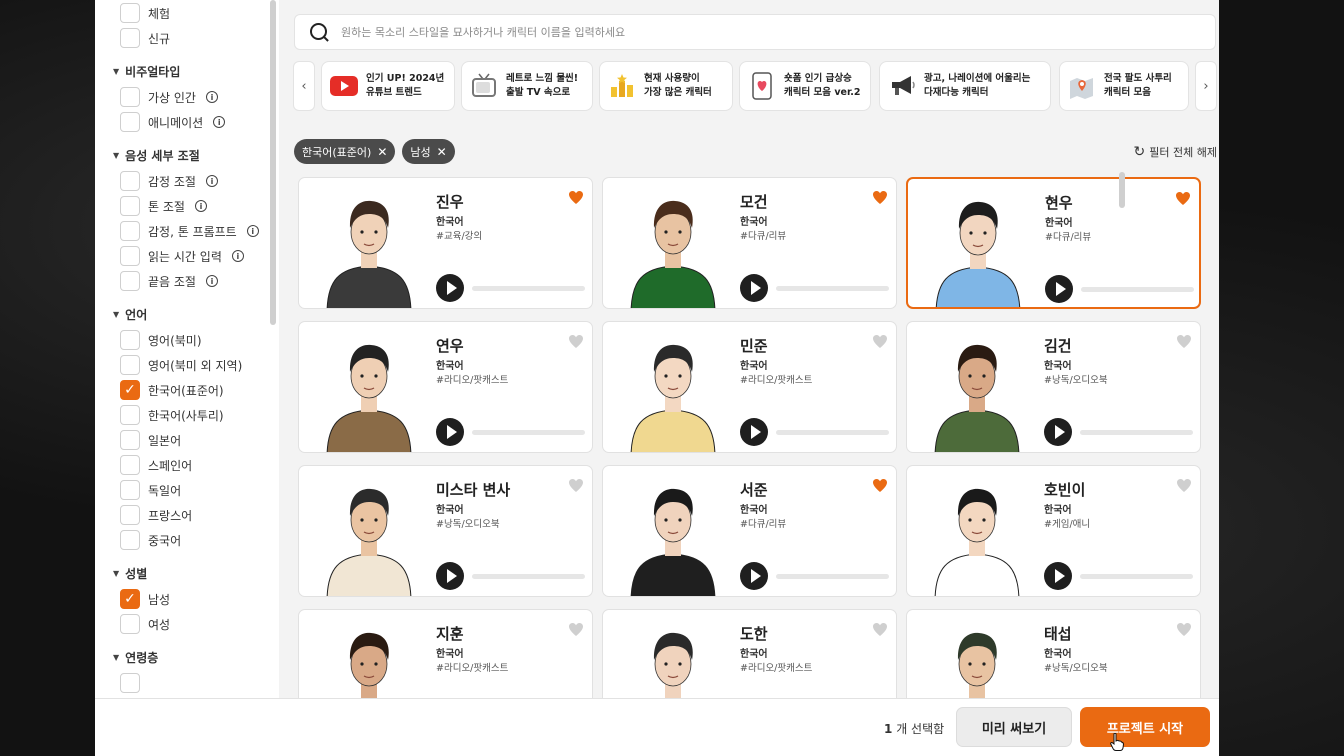 The height and width of the screenshot is (756, 1344). What do you see at coordinates (172, 390) in the screenshot?
I see `filter-option-2-2: ✓ 한국어(표준어)` at bounding box center [172, 390].